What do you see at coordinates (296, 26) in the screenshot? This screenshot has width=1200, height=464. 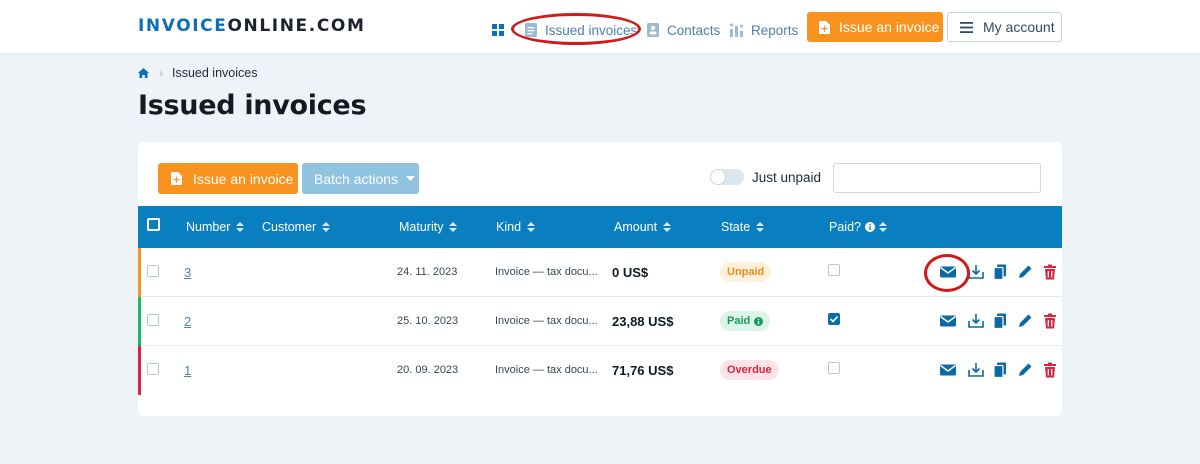 I see `logo-part-online: ONLINE.COM` at bounding box center [296, 26].